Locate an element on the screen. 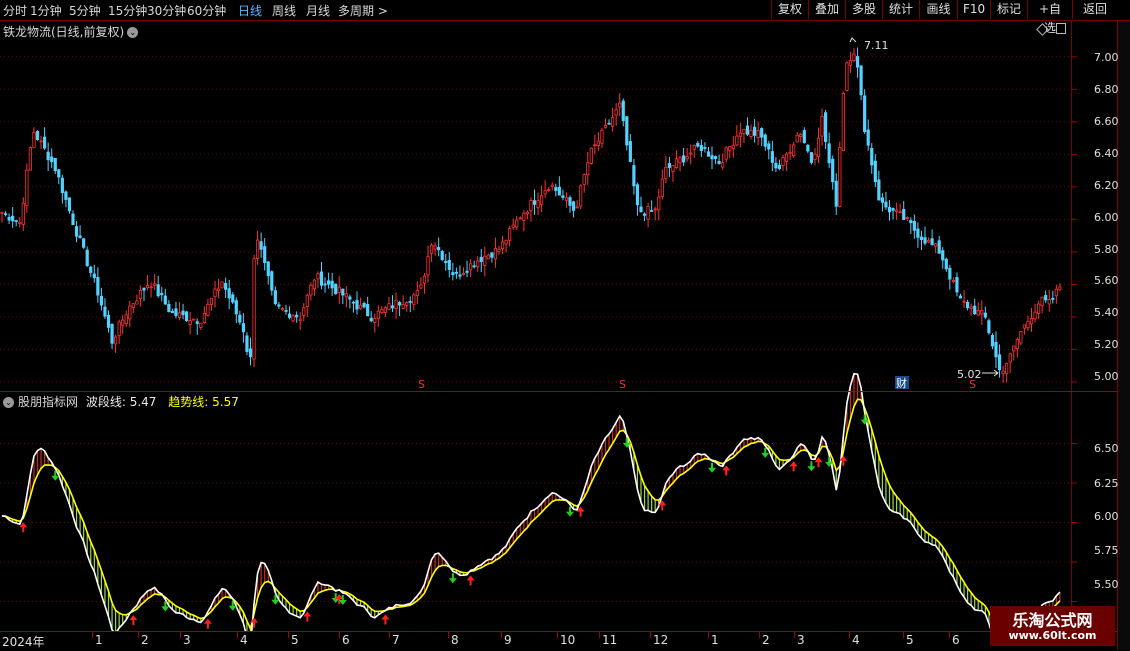 This screenshot has width=1130, height=651. sell-arrow-icon is located at coordinates (452, 578).